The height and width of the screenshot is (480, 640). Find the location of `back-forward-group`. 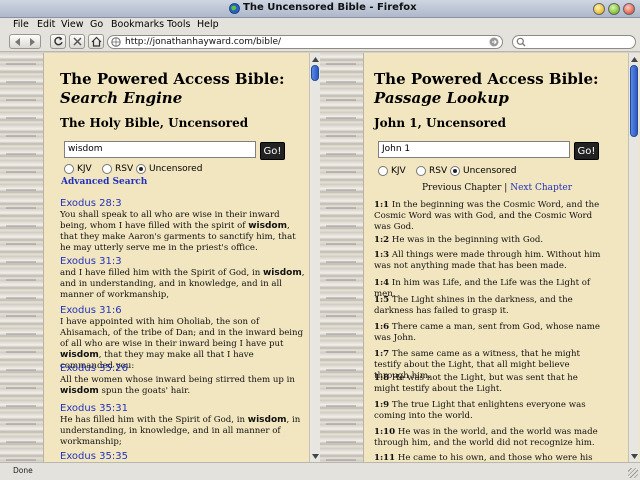

back-forward-group is located at coordinates (25, 41).